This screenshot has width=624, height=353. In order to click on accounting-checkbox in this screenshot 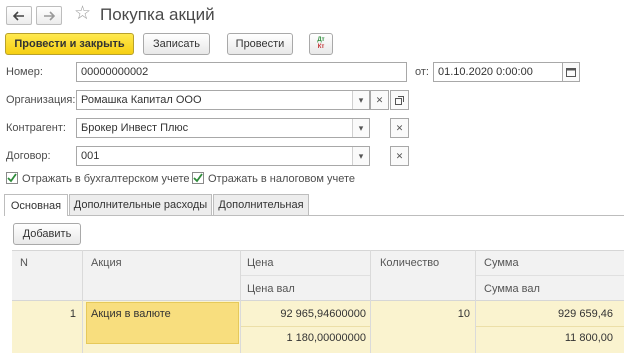, I will do `click(12, 178)`.